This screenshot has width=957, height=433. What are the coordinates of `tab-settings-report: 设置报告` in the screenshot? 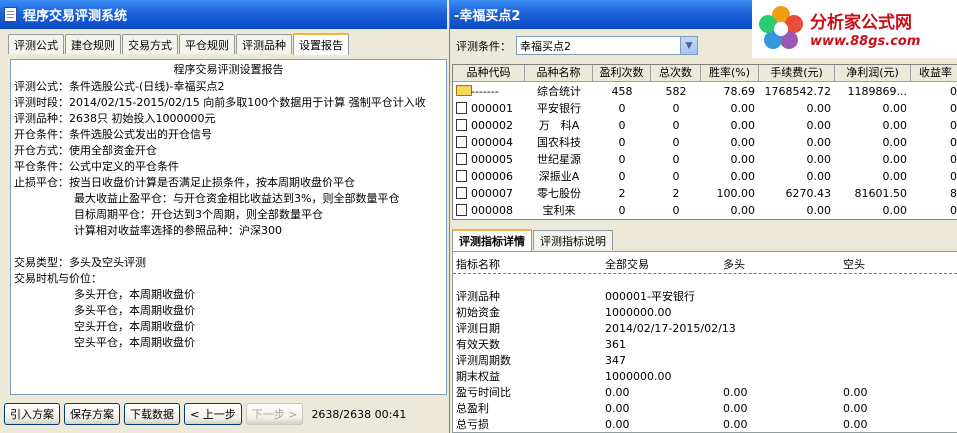 It's located at (321, 44).